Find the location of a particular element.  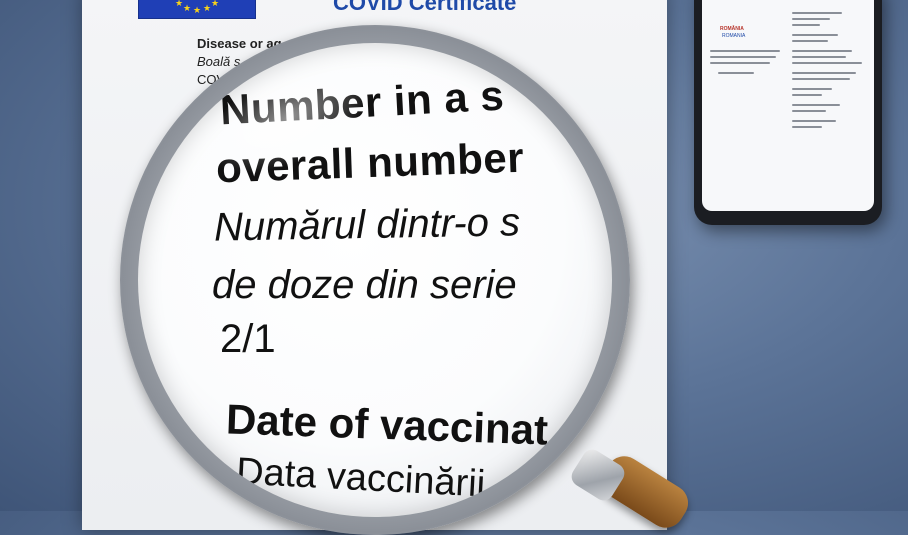

phone-device: ROMÂNIA ROMANIA is located at coordinates (788, 112).